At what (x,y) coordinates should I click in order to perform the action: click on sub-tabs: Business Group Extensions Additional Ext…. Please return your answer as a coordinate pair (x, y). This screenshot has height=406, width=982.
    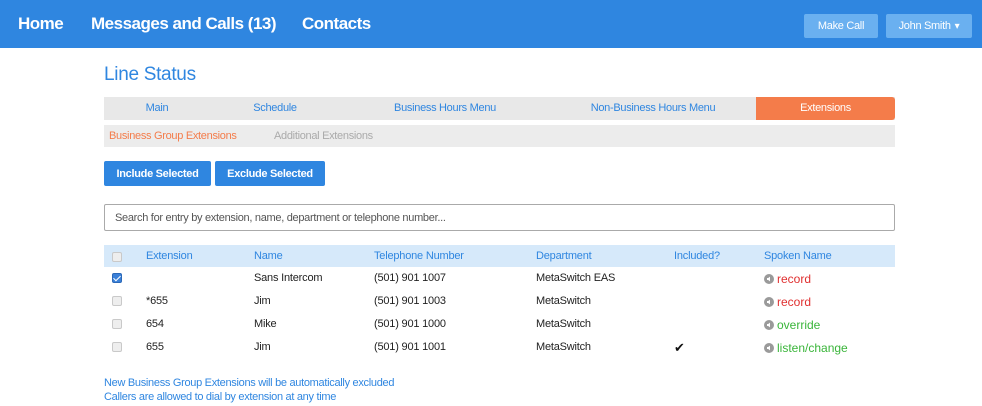
    Looking at the image, I should click on (499, 136).